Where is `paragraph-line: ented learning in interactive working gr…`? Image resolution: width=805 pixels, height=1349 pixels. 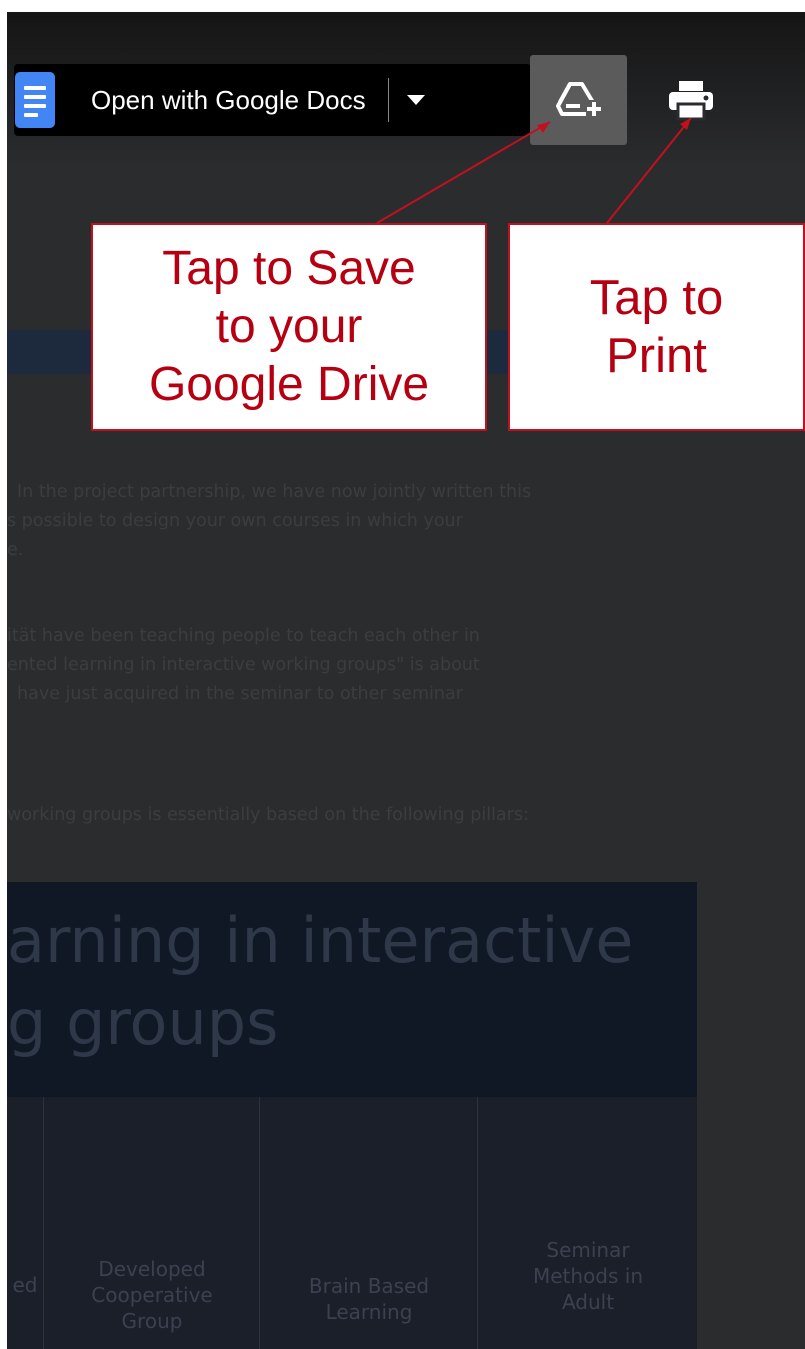
paragraph-line: ented learning in interactive working gr… is located at coordinates (243, 665).